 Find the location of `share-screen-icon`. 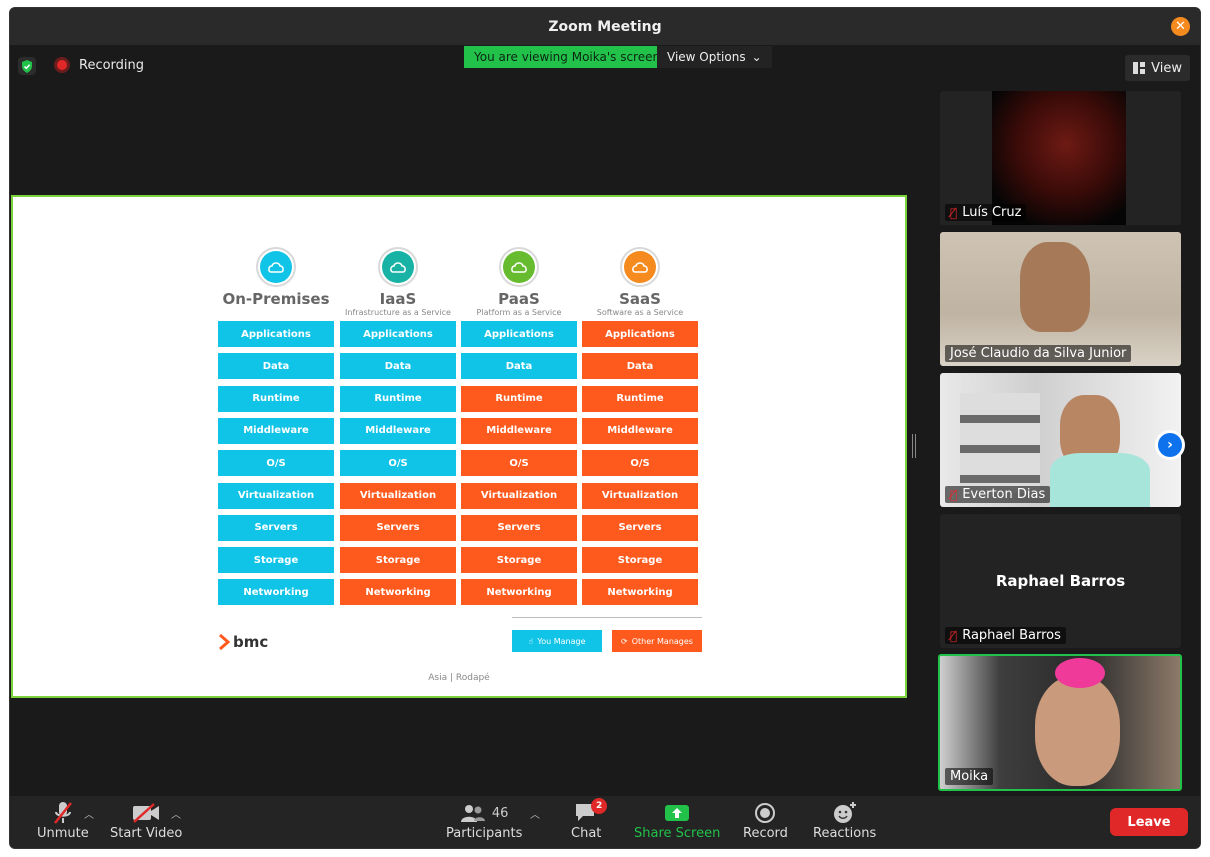

share-screen-icon is located at coordinates (677, 813).